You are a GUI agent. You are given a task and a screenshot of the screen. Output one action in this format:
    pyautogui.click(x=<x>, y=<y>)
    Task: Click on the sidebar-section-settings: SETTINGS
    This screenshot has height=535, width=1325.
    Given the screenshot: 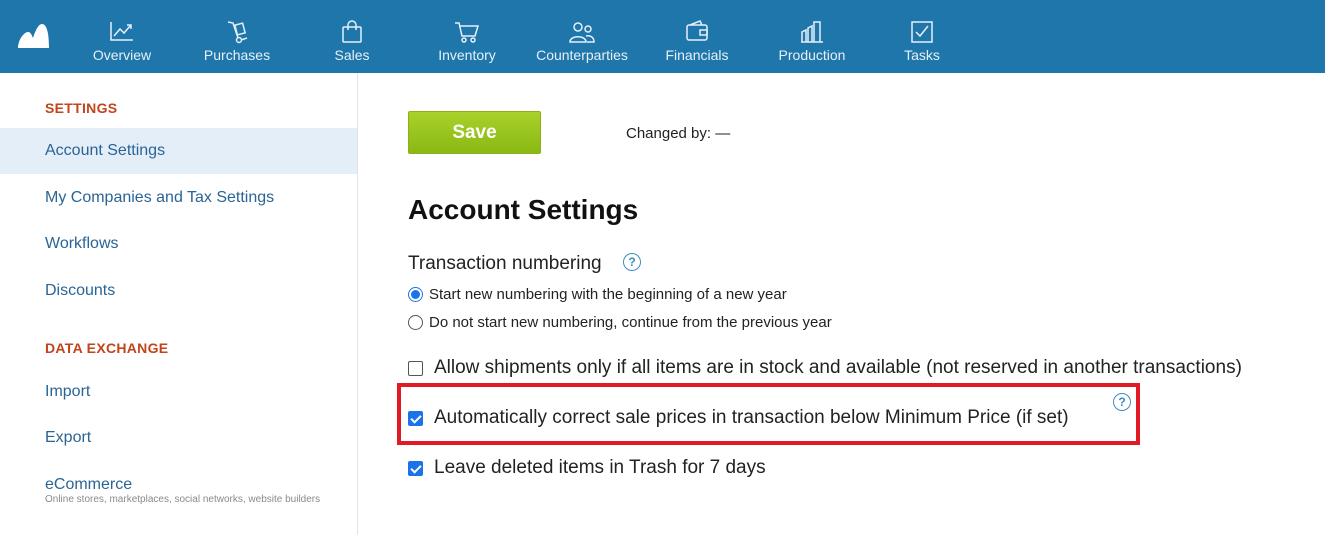 What is the action you would take?
    pyautogui.click(x=81, y=108)
    